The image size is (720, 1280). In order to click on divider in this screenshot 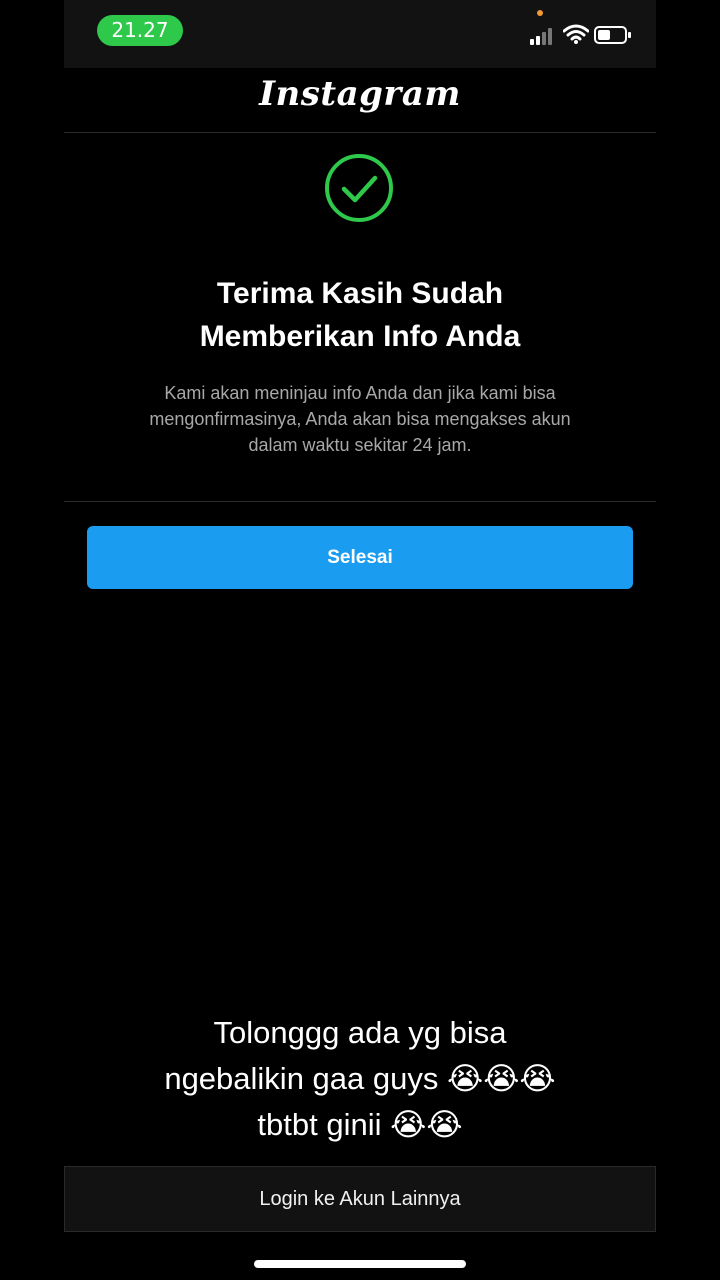, I will do `click(360, 501)`.